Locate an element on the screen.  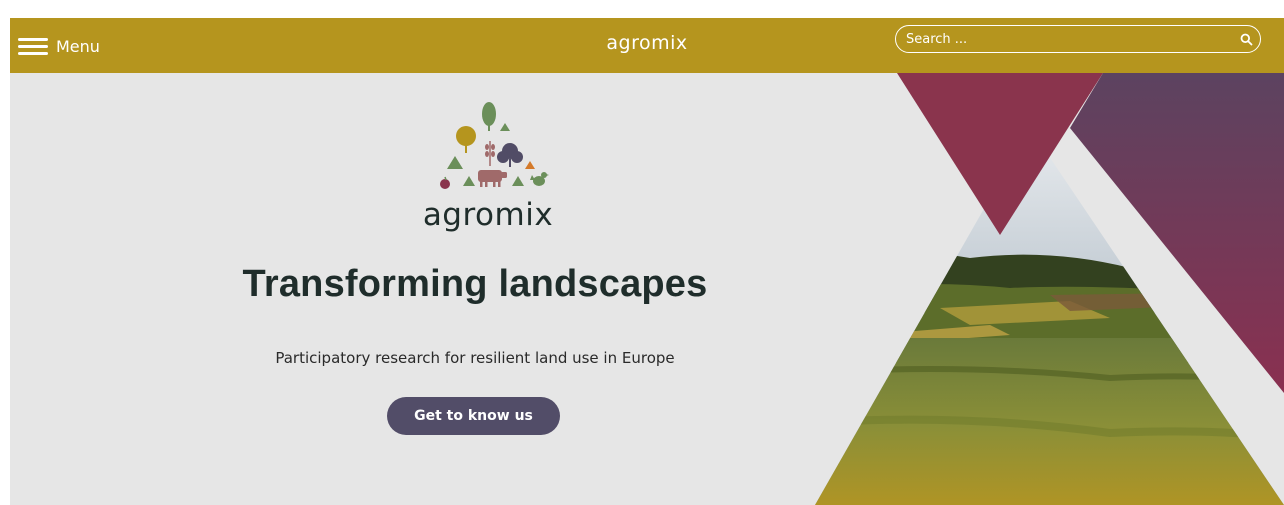
search-input is located at coordinates (1064, 39).